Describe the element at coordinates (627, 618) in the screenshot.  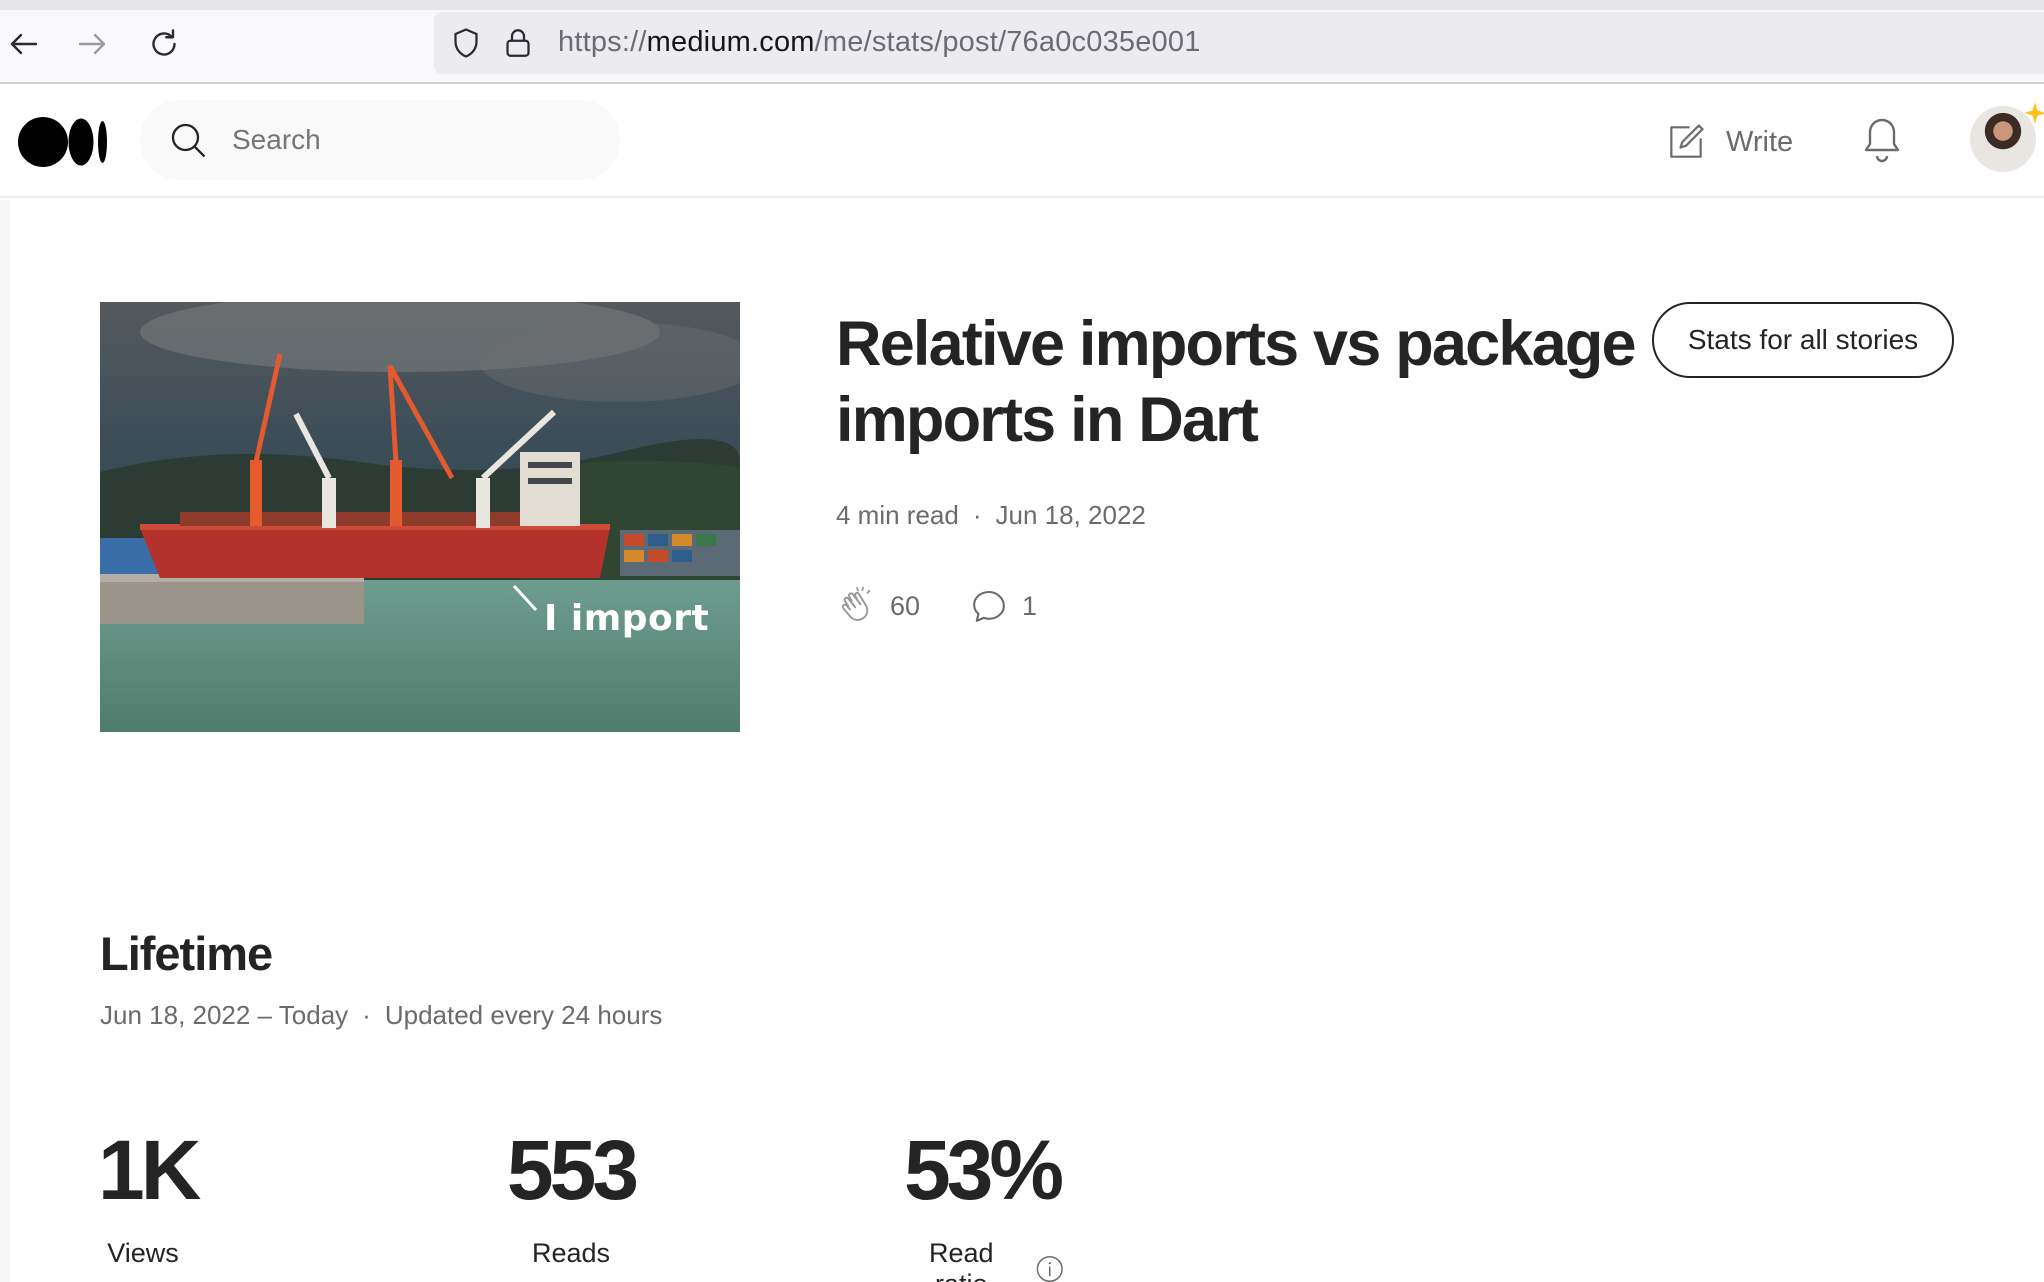
I see `cover-caption: I import` at that location.